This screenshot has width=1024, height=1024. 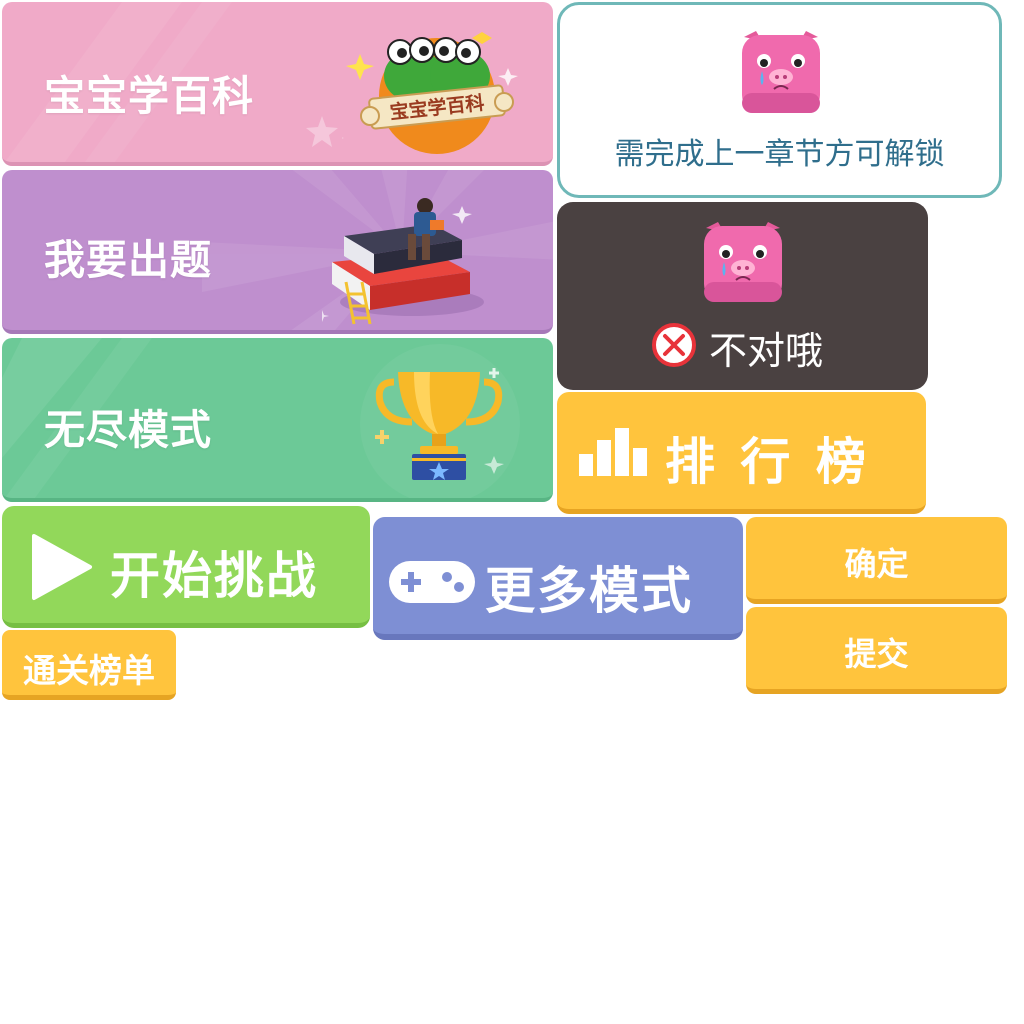 What do you see at coordinates (432, 582) in the screenshot?
I see `gamepad-icon` at bounding box center [432, 582].